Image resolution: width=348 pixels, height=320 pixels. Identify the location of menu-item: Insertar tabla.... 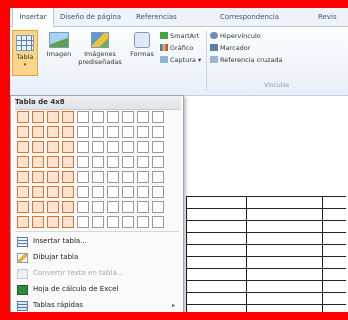
(96, 241).